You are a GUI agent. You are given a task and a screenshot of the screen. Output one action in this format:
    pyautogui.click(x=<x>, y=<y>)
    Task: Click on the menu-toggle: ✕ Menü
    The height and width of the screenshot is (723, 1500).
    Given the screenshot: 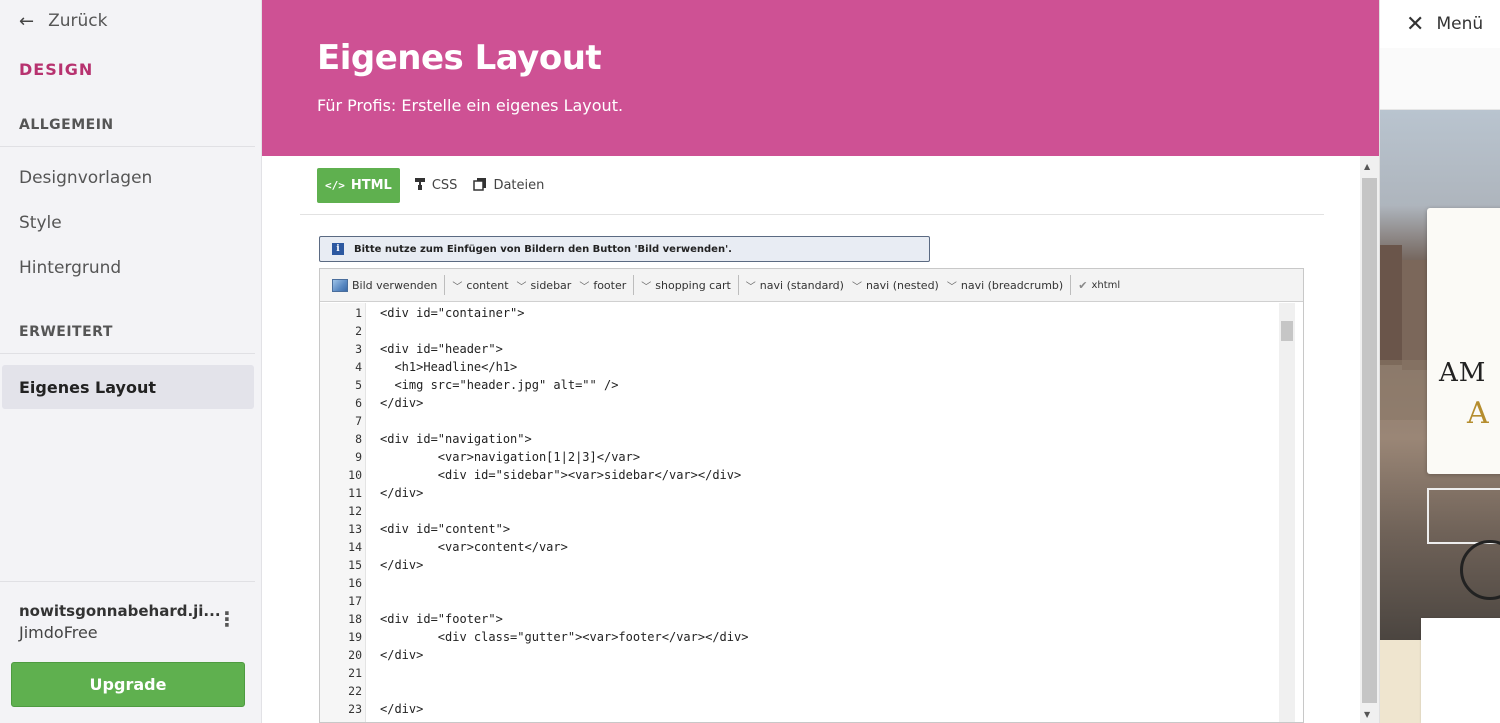 What is the action you would take?
    pyautogui.click(x=1440, y=24)
    